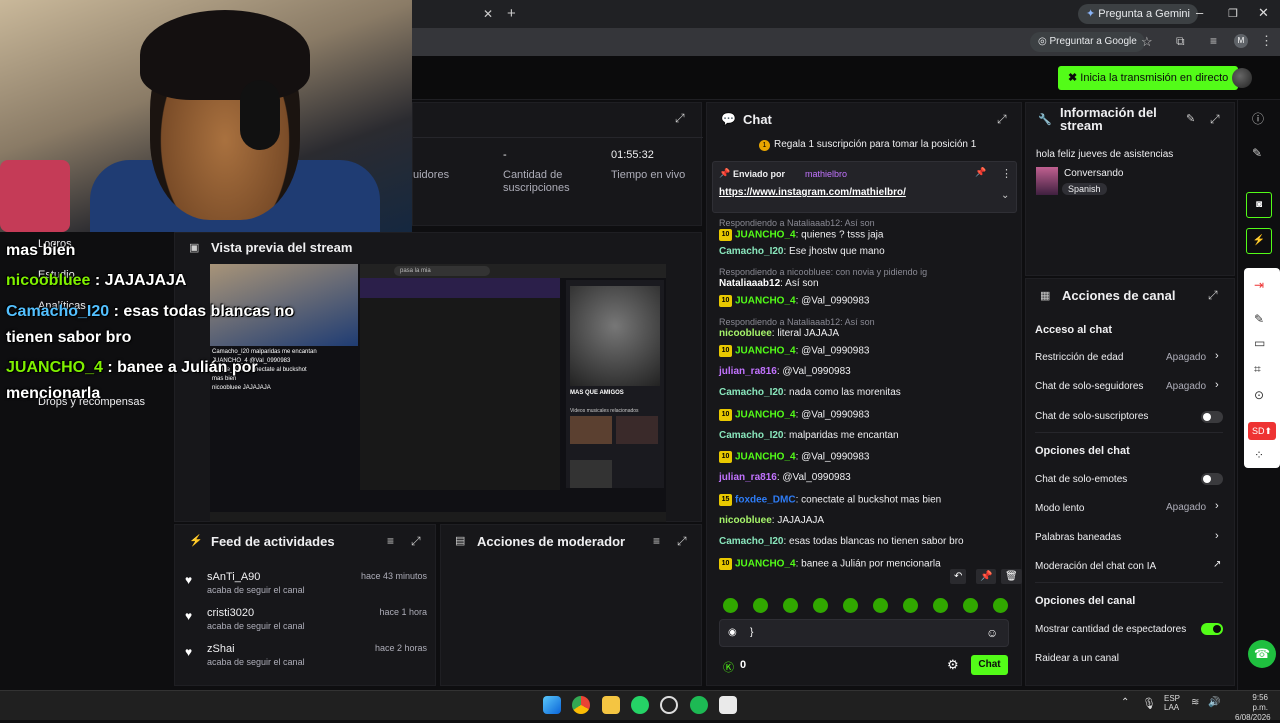 This screenshot has width=1280, height=723. What do you see at coordinates (1180, 41) in the screenshot?
I see `extensions-icon: ⧉` at bounding box center [1180, 41].